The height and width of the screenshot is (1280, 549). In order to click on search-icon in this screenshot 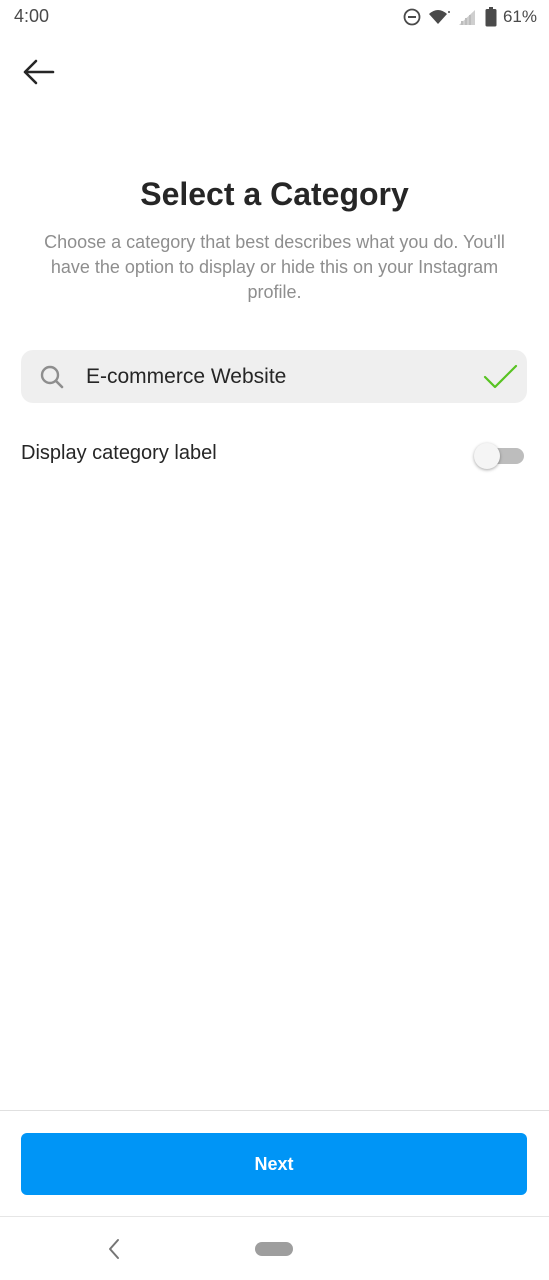, I will do `click(52, 379)`.